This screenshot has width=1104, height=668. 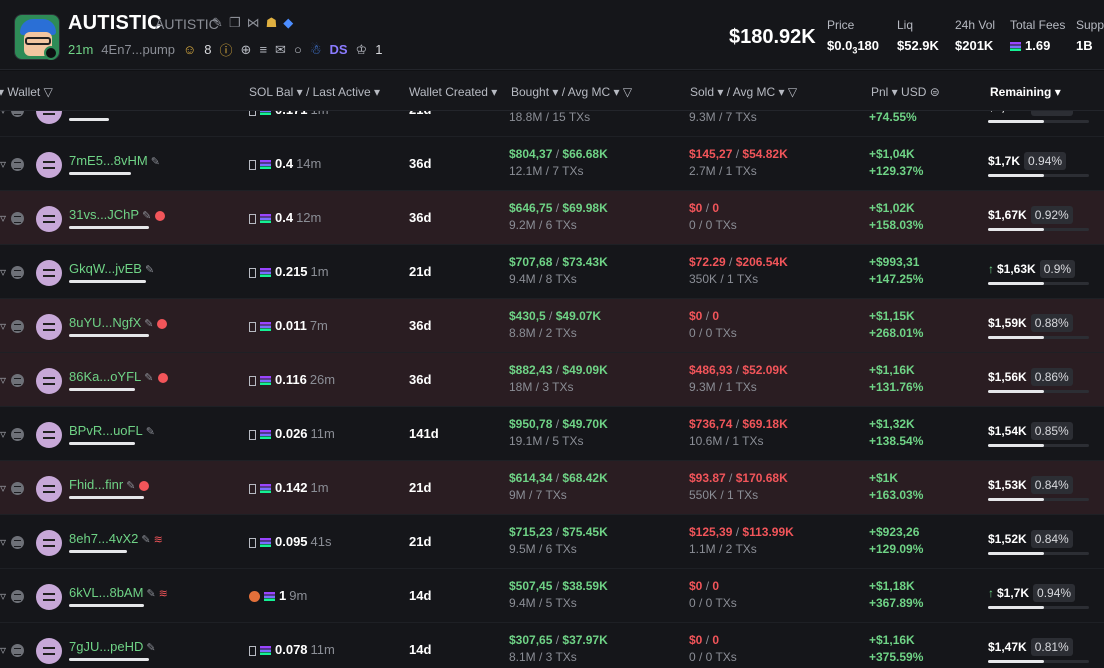 I want to click on verified-icon: ◆, so click(x=288, y=23).